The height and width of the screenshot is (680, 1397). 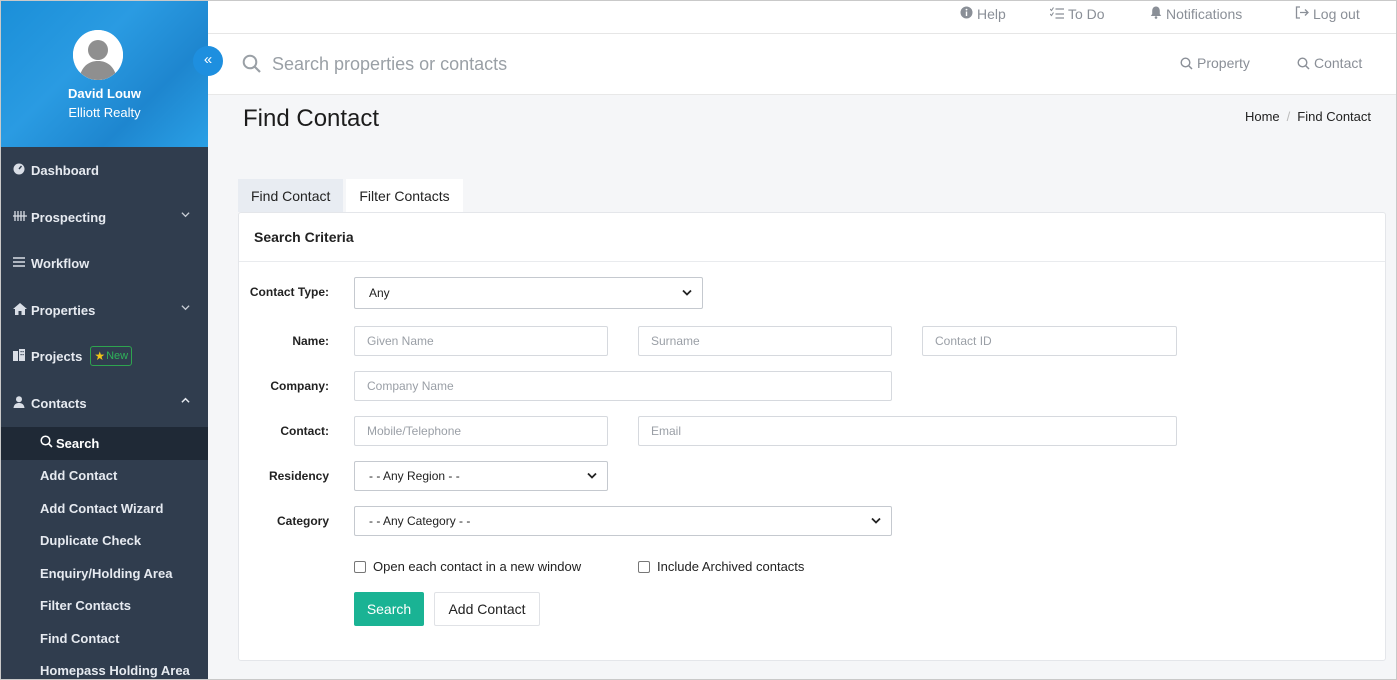 What do you see at coordinates (104, 573) in the screenshot?
I see `submenu-item-enquiry-holding-area: Enquiry/Holding Area` at bounding box center [104, 573].